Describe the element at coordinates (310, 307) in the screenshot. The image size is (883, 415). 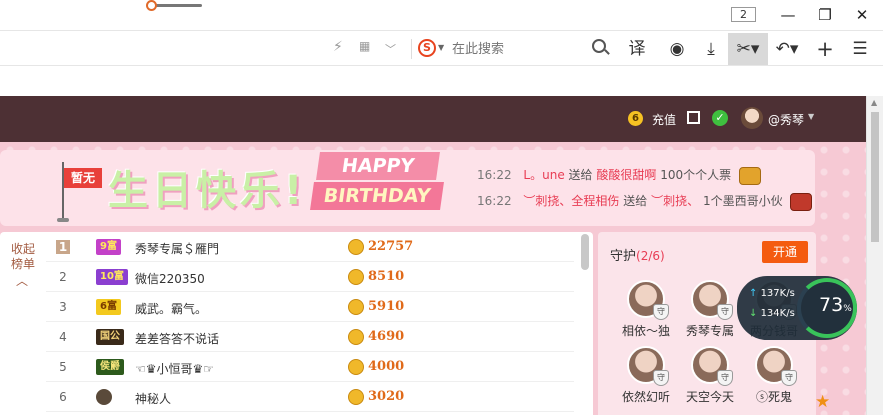
I see `rank-row: 3 6富 威武。霸气。 5910` at that location.